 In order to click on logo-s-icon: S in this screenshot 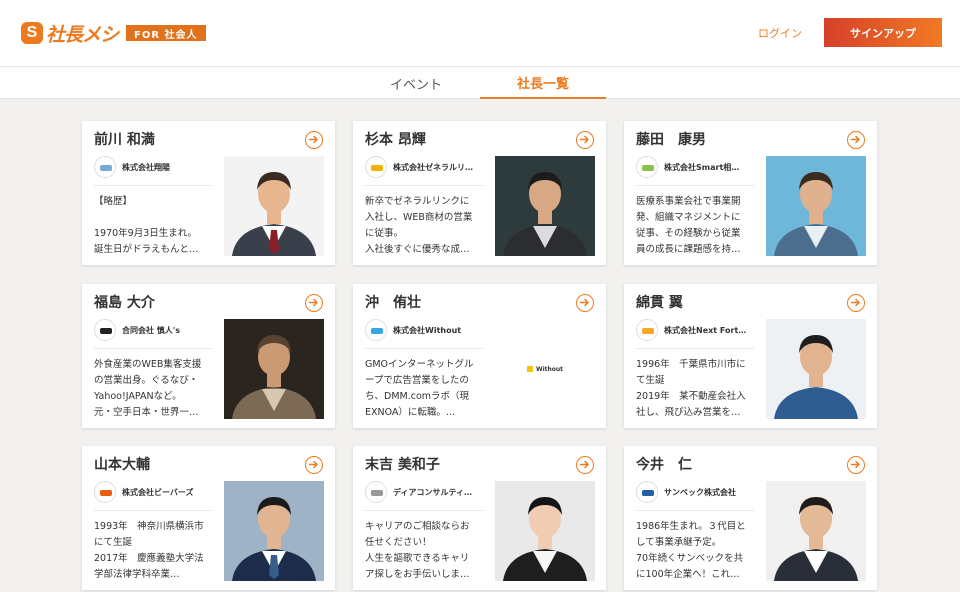, I will do `click(32, 33)`.